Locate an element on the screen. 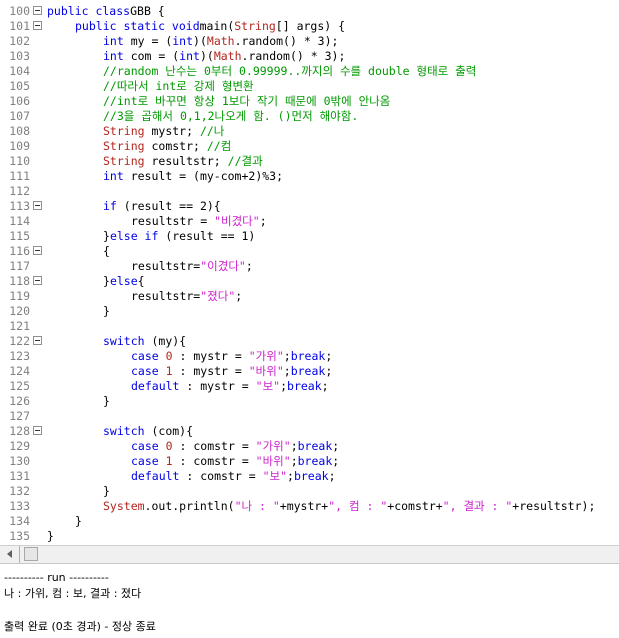 The height and width of the screenshot is (638, 619). line-number: 124 is located at coordinates (19, 371).